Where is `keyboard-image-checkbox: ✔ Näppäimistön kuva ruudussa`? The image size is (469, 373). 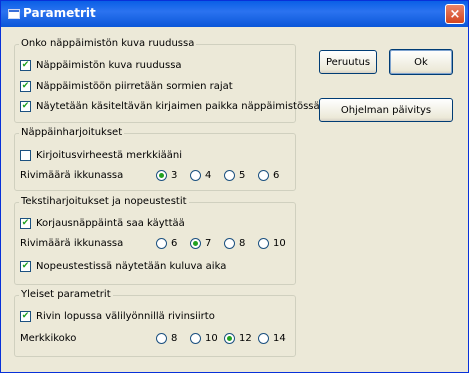
keyboard-image-checkbox: ✔ Näppäimistön kuva ruudussa is located at coordinates (101, 65).